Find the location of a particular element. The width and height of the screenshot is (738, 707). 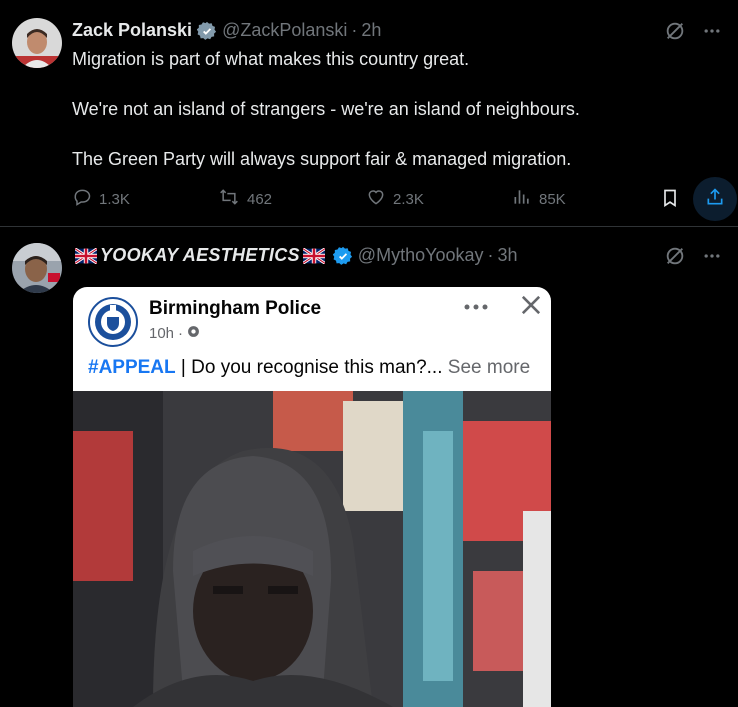

bookmark-icon is located at coordinates (670, 200).